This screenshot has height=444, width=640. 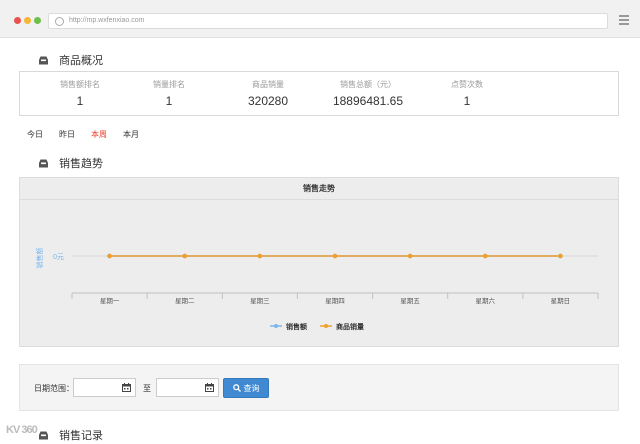 I want to click on x-tick-label: 星期三, so click(x=260, y=301).